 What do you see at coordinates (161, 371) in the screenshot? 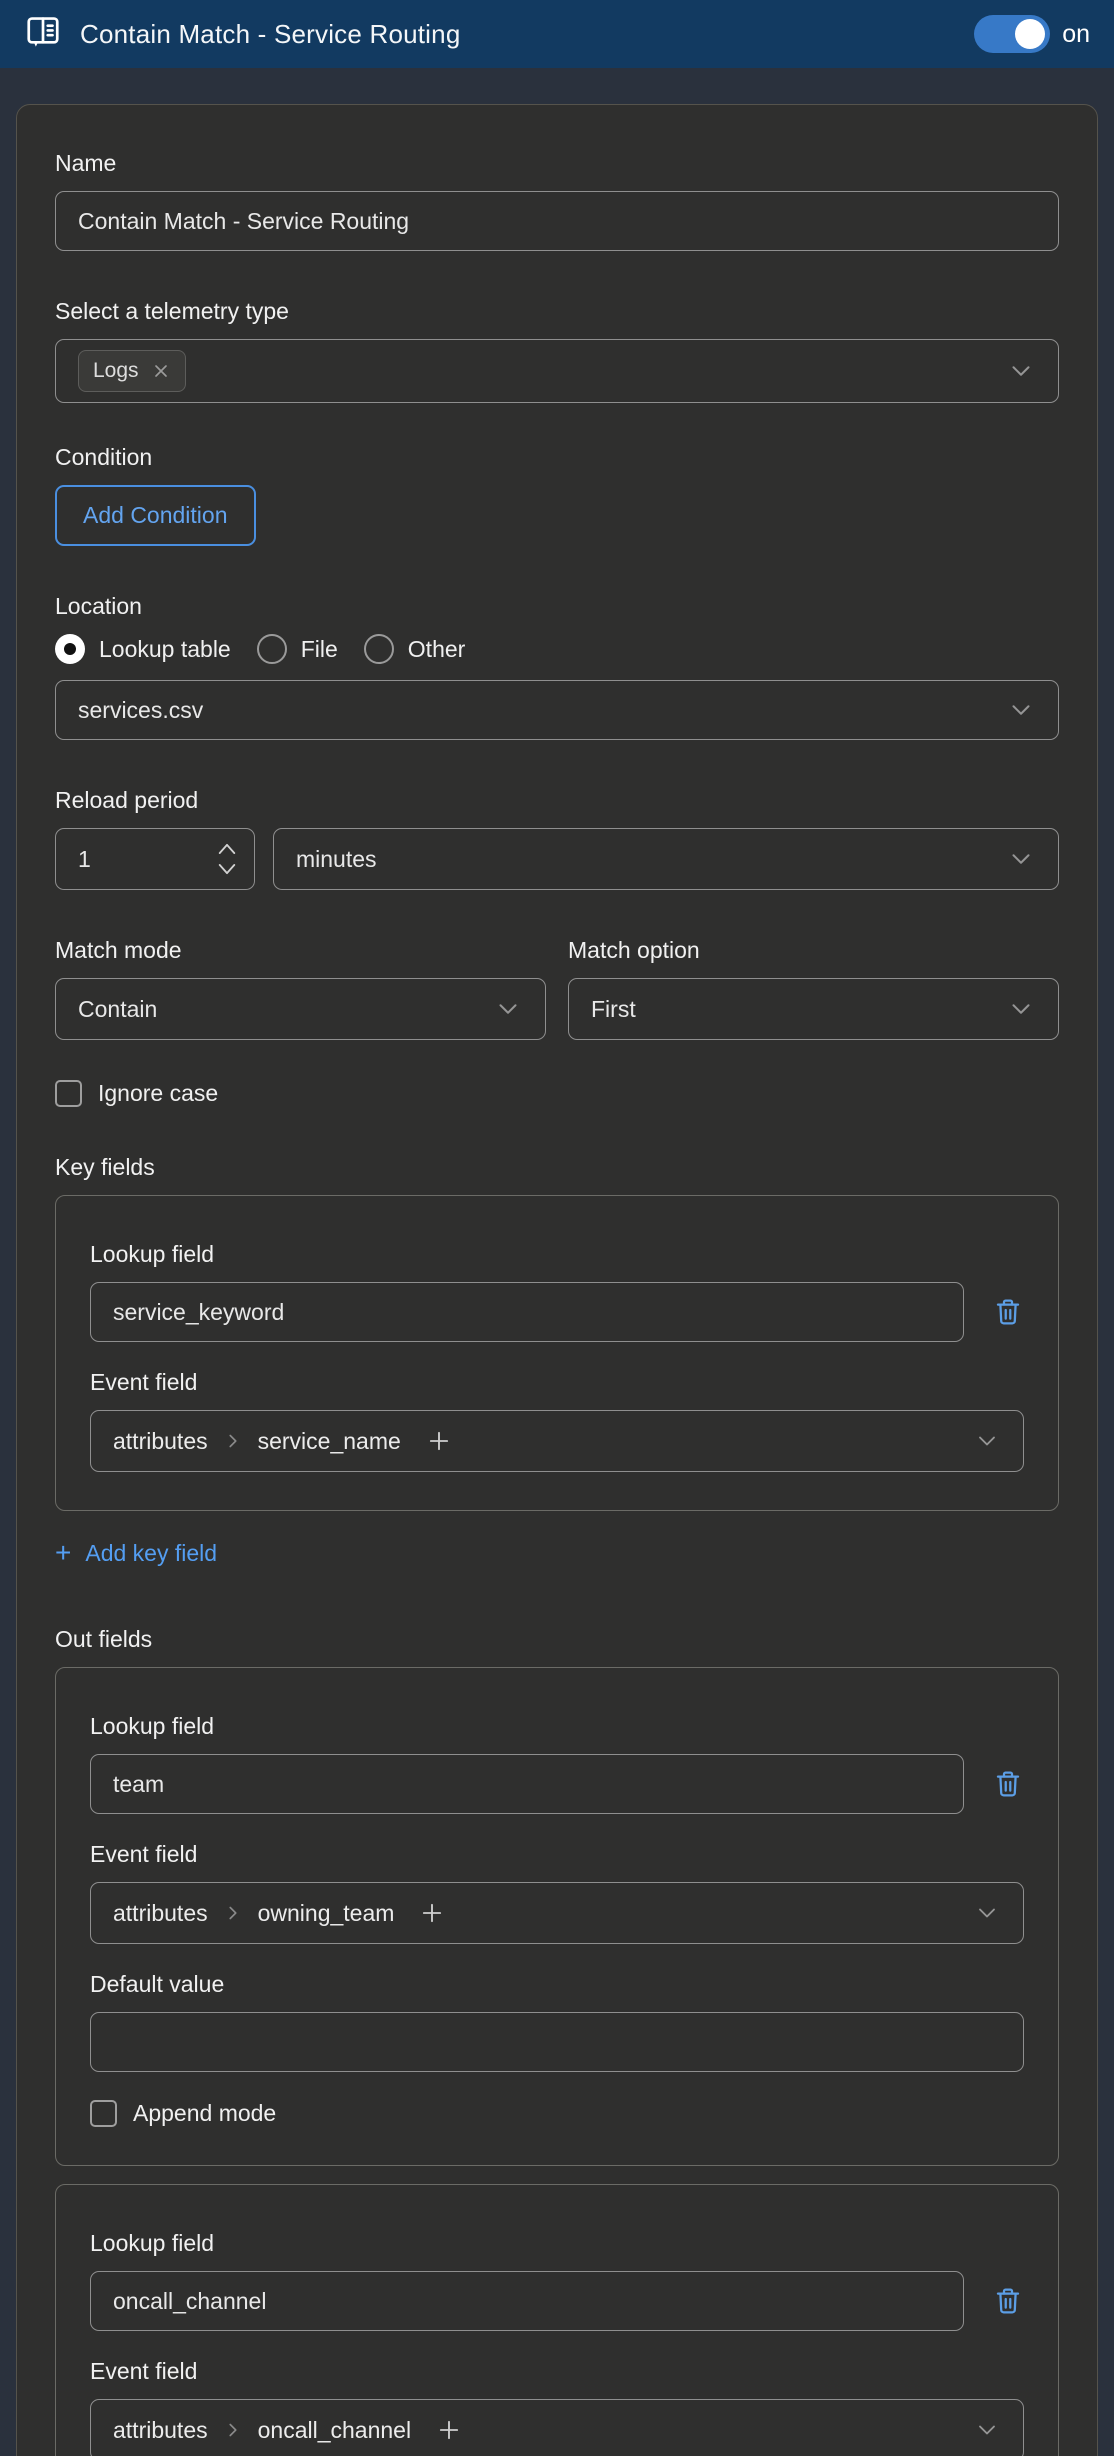
I see `chip-remove-icon` at bounding box center [161, 371].